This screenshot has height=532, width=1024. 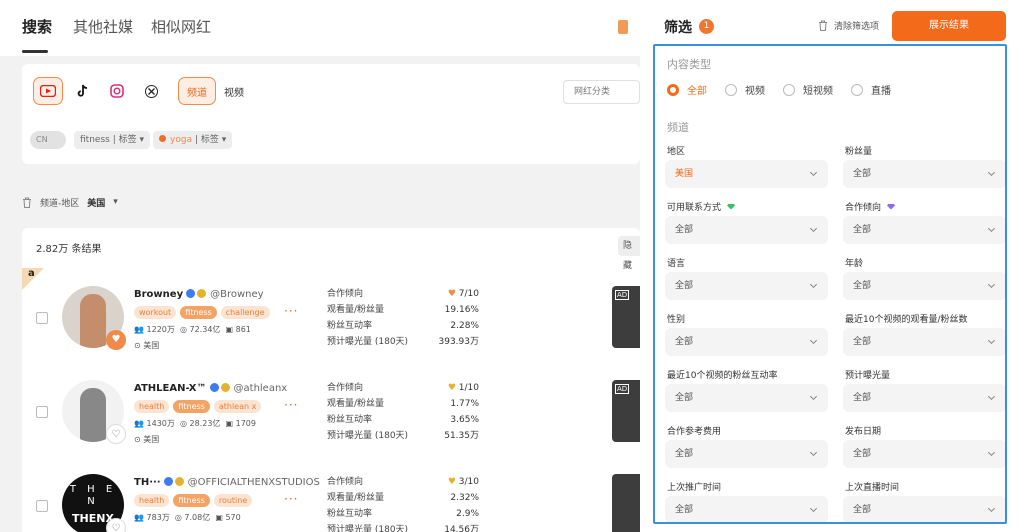 I want to click on influencer-name: Browney @Browney, so click(x=199, y=294).